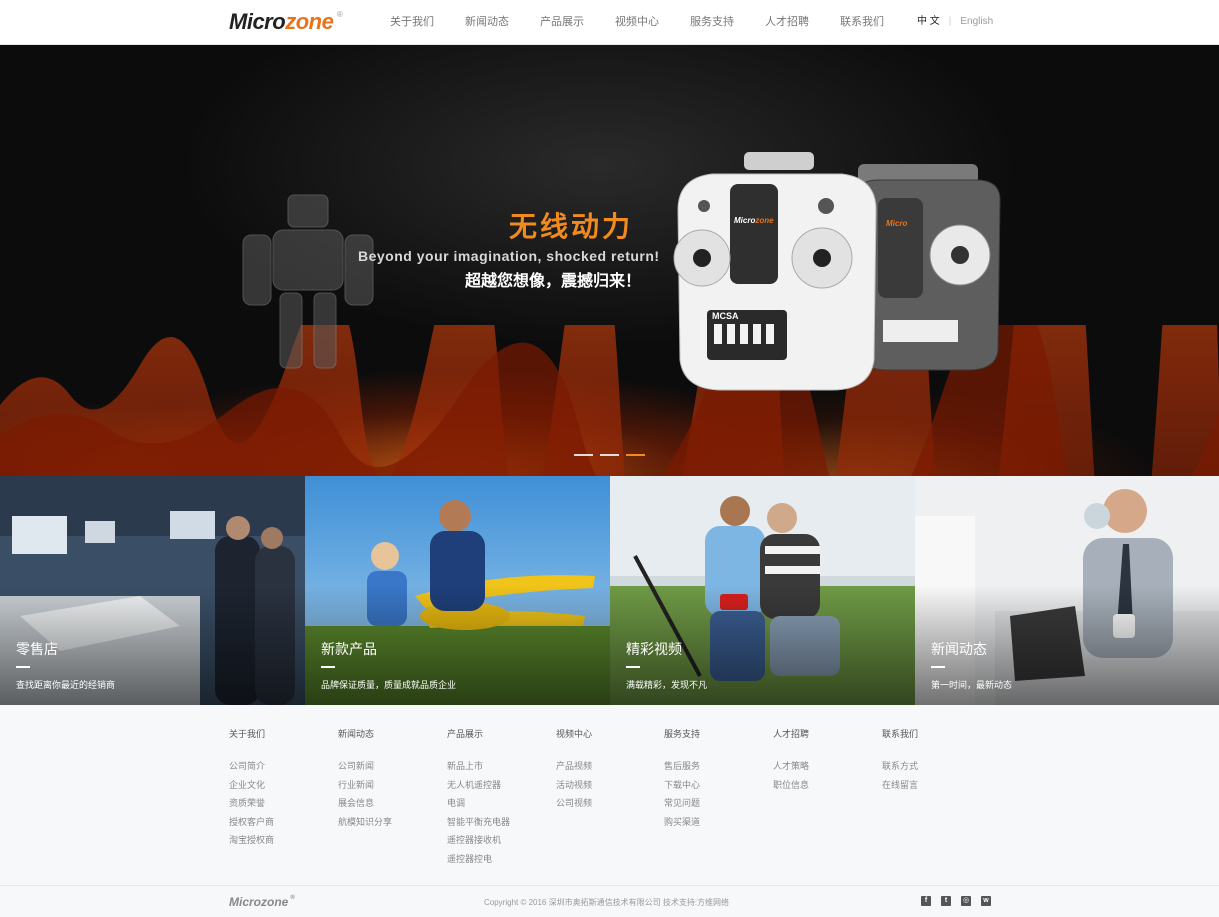 The height and width of the screenshot is (917, 1219). I want to click on tile-title: 新款产品, so click(349, 650).